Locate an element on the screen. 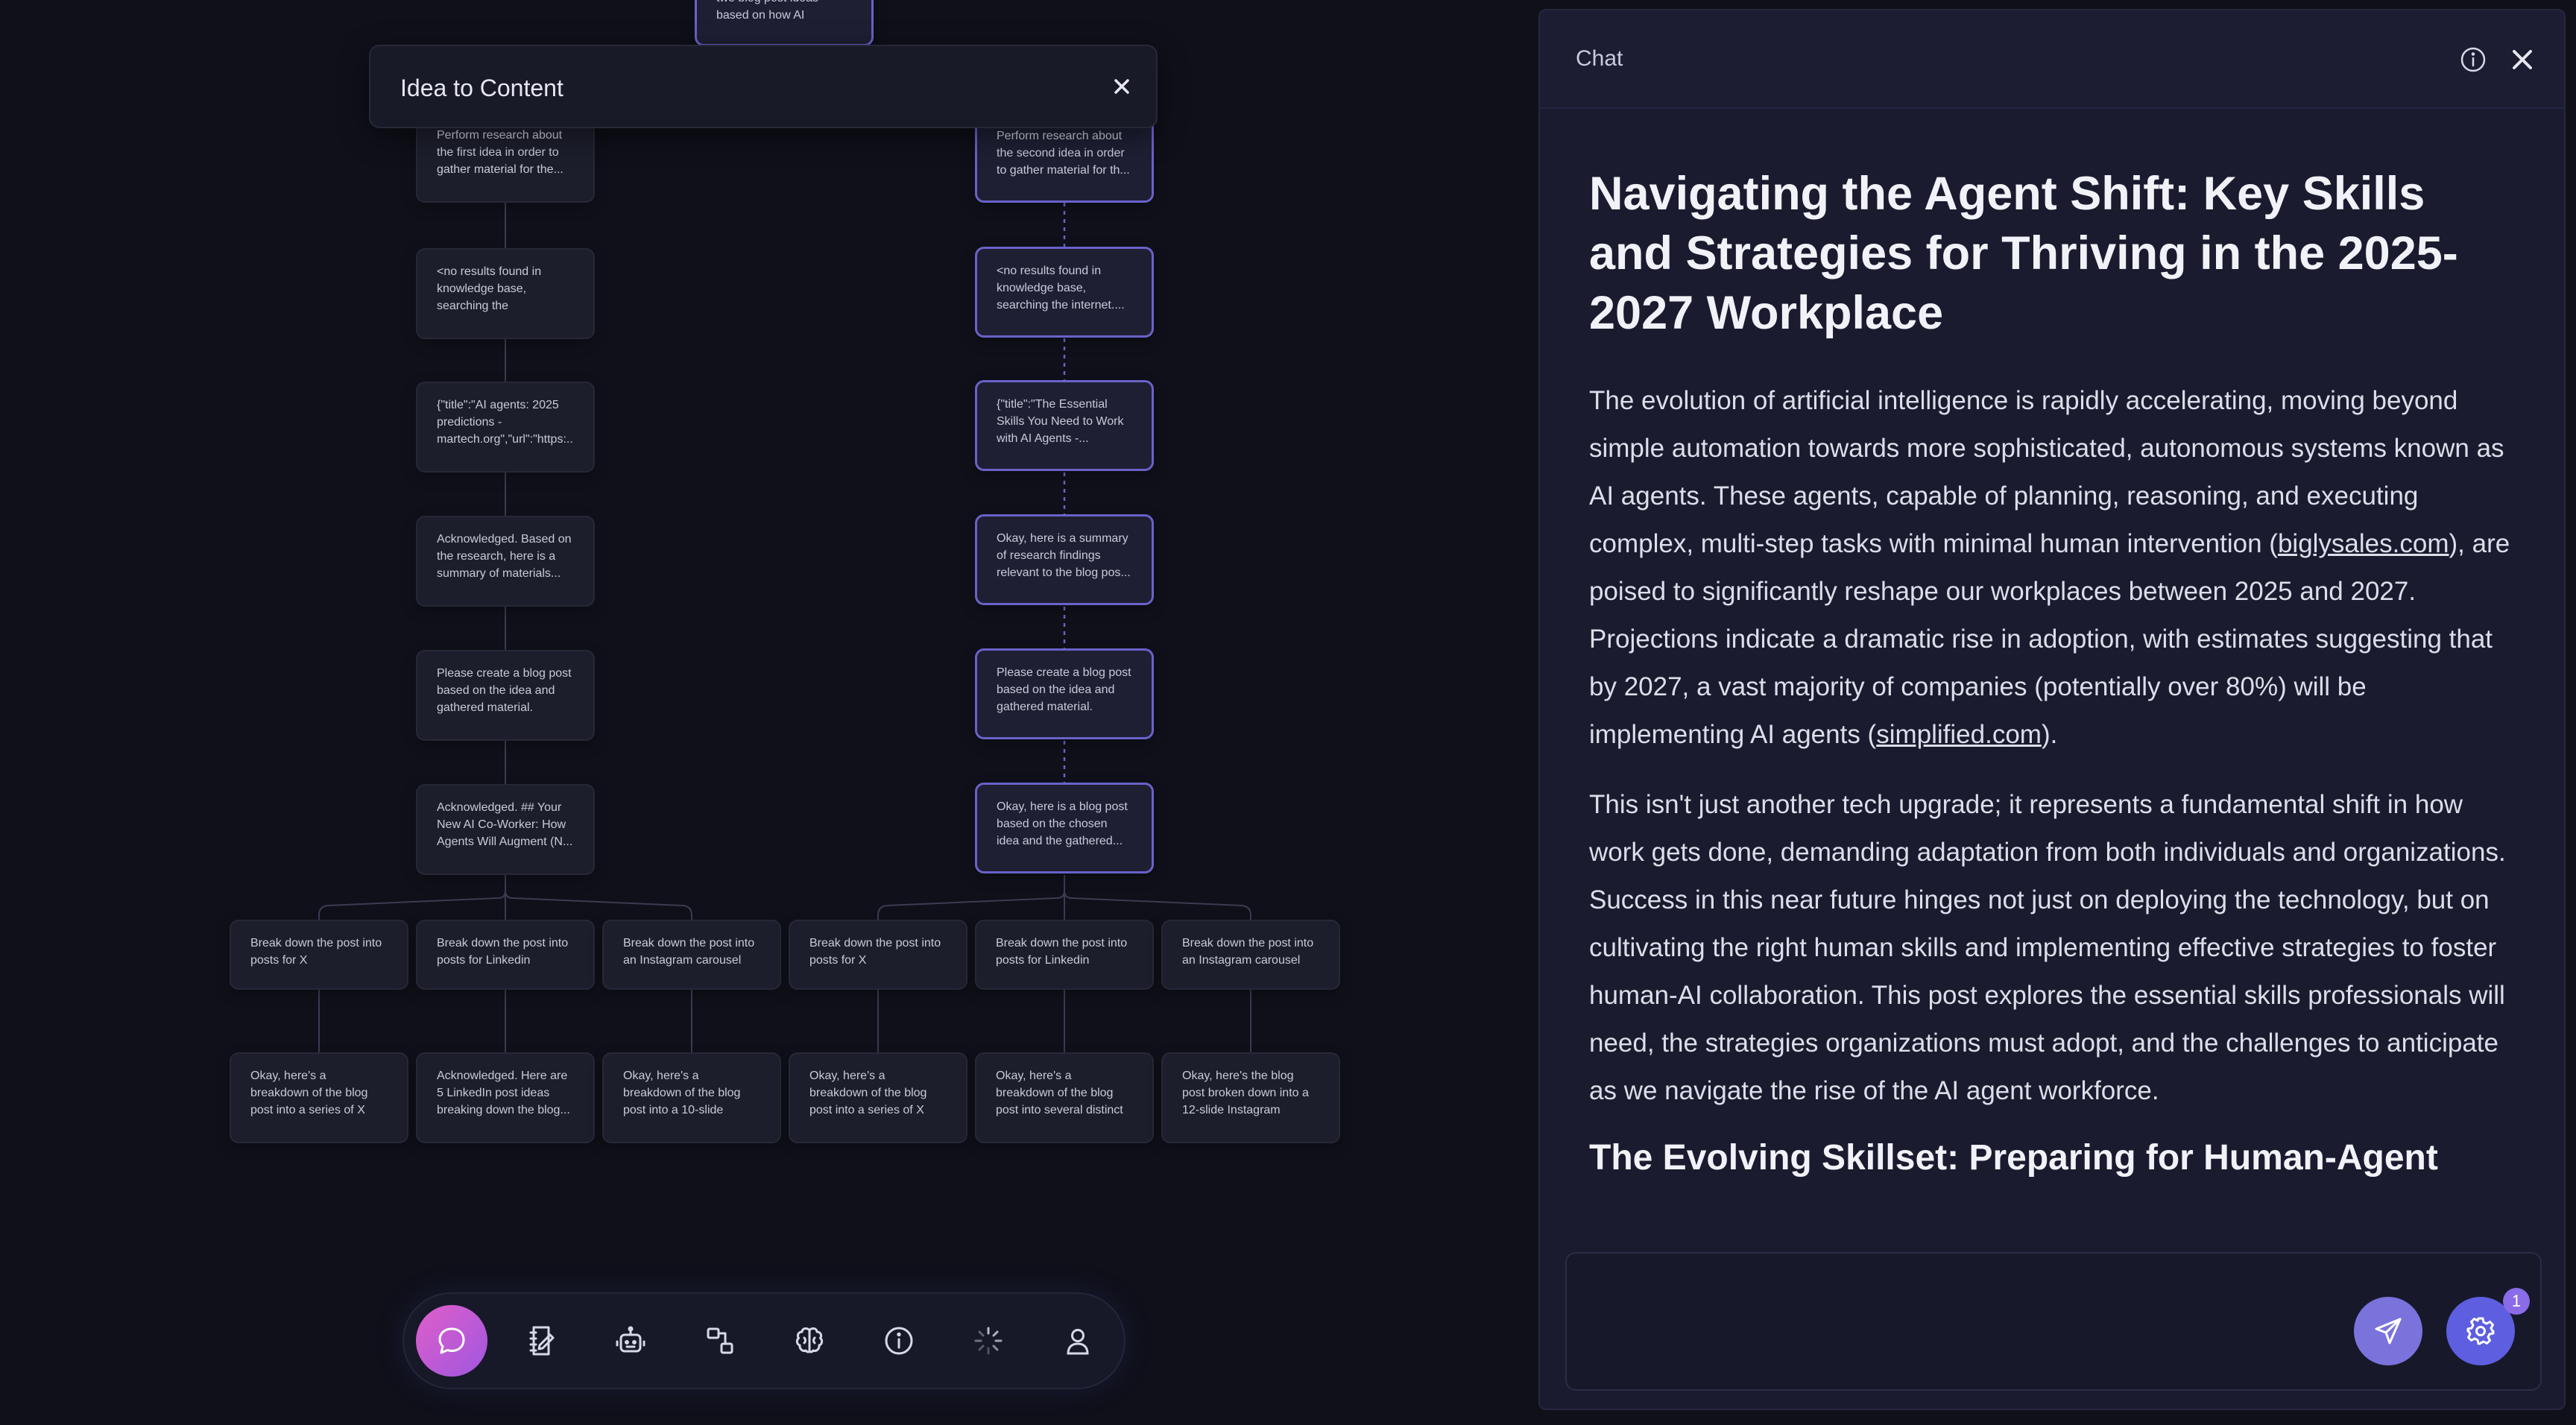  toolbar-user-button is located at coordinates (1078, 1341).